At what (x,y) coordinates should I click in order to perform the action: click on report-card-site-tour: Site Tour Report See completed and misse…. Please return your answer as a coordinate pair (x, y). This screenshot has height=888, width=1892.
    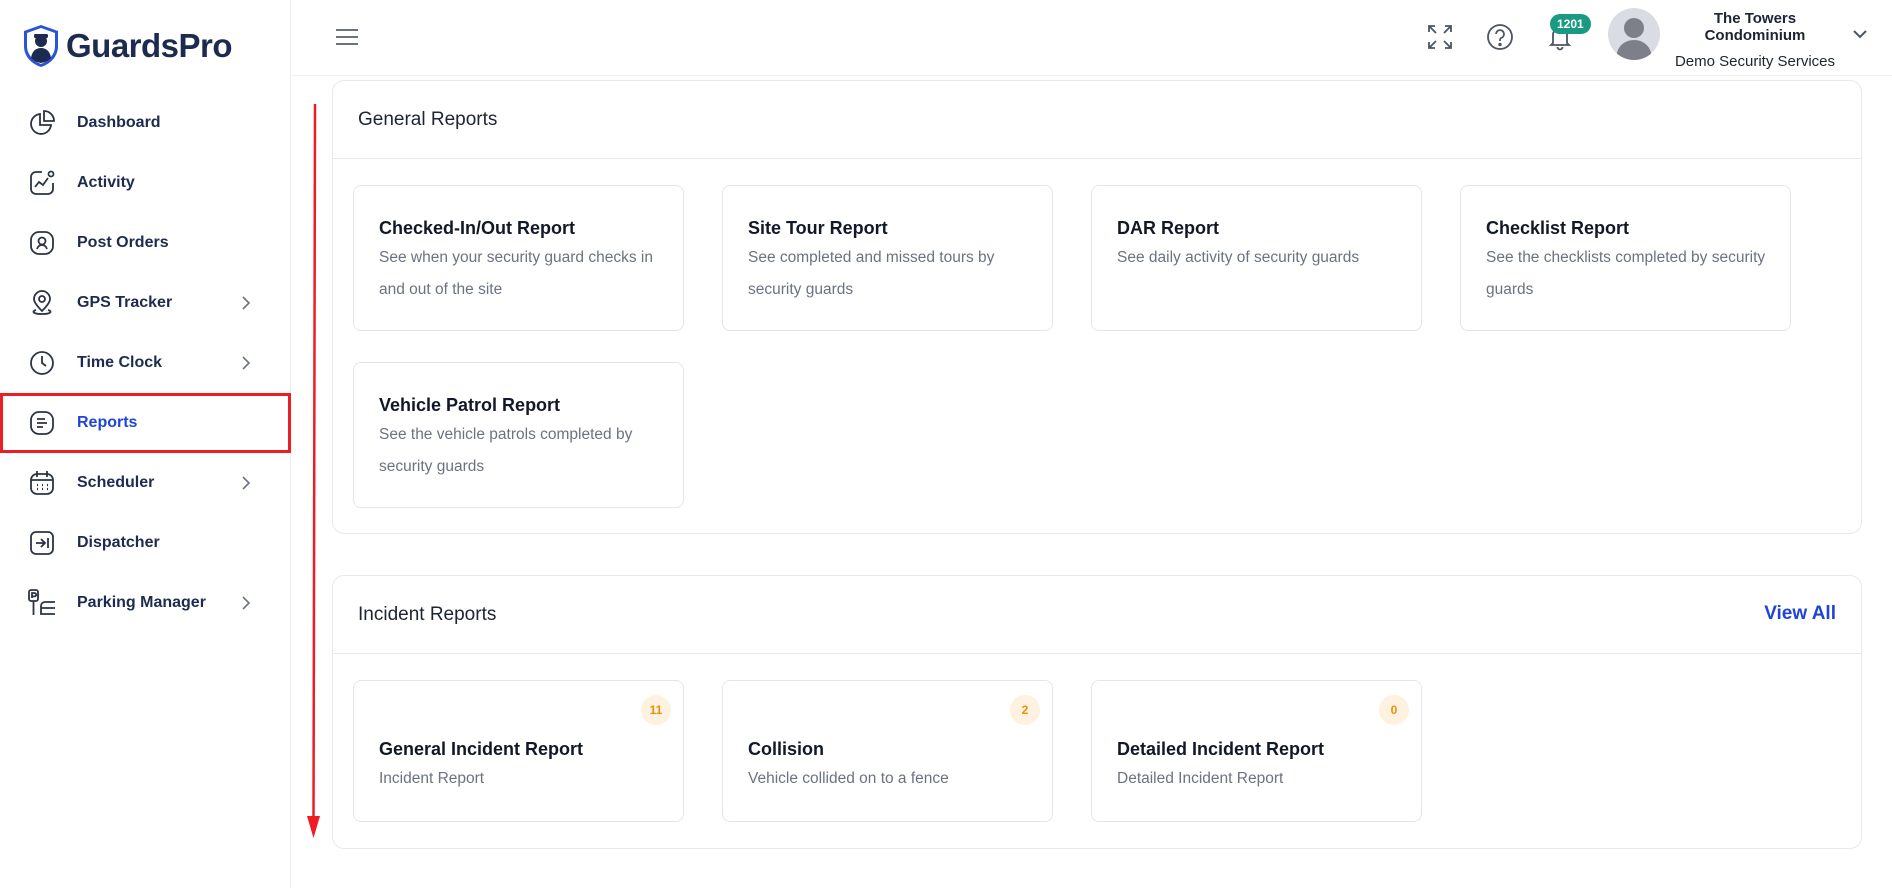
    Looking at the image, I should click on (887, 258).